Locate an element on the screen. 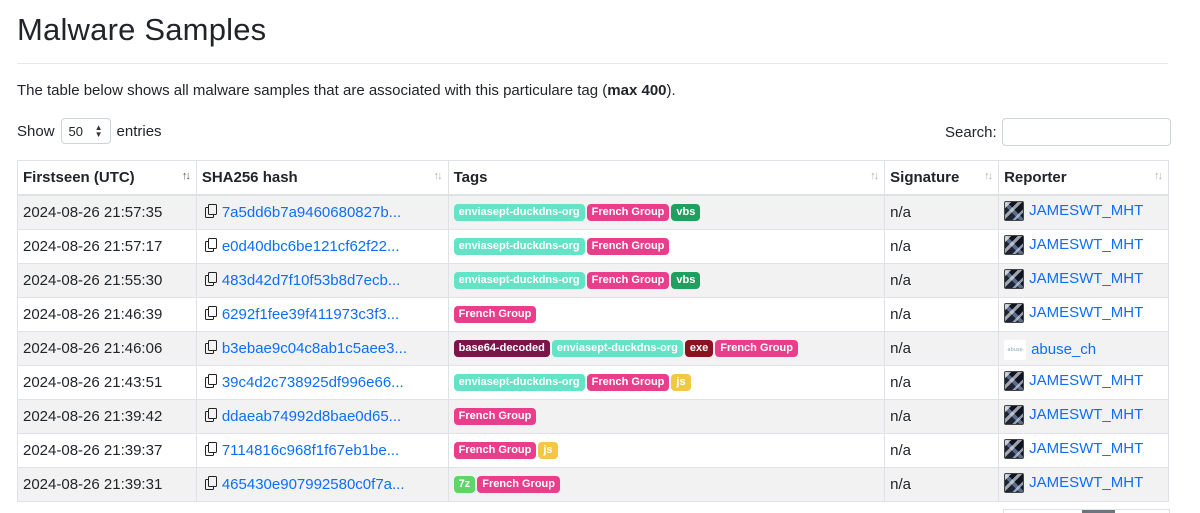 Image resolution: width=1200 pixels, height=513 pixels. entries-select-value: 50 is located at coordinates (75, 131).